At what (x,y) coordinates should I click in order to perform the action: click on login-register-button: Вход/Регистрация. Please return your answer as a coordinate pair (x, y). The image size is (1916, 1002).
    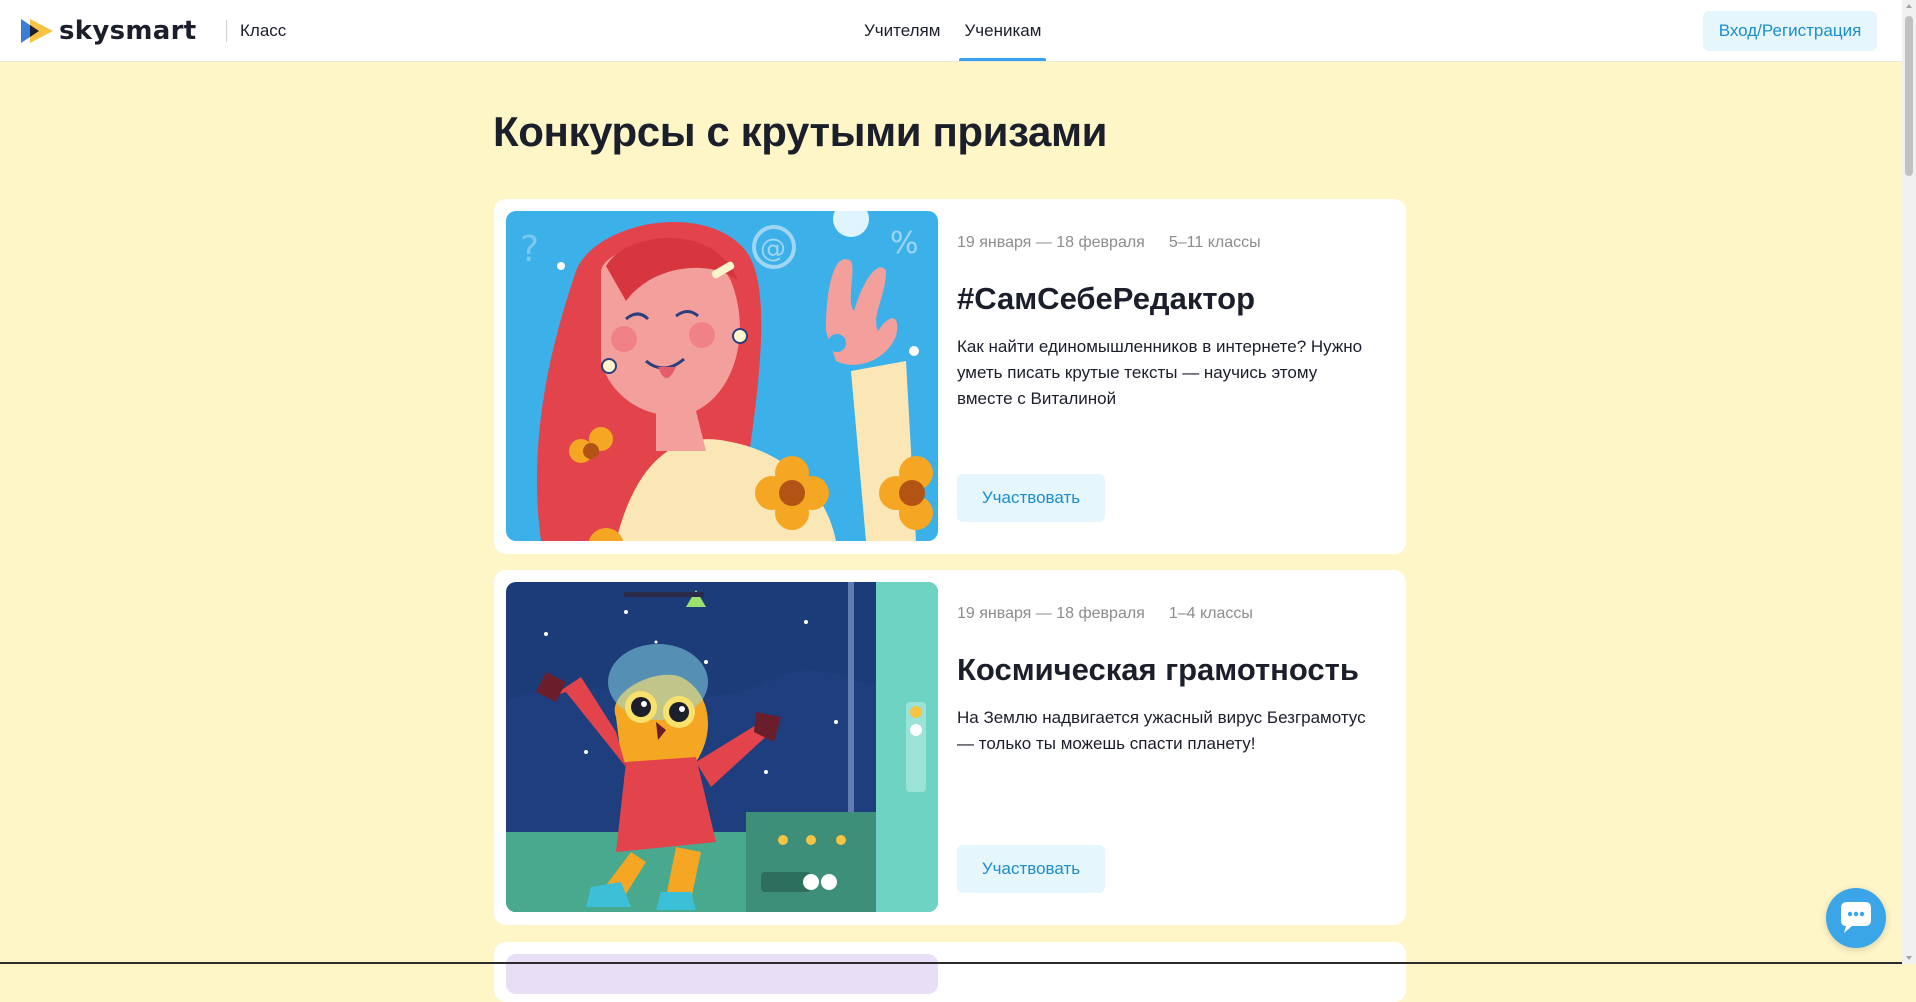
    Looking at the image, I should click on (1790, 31).